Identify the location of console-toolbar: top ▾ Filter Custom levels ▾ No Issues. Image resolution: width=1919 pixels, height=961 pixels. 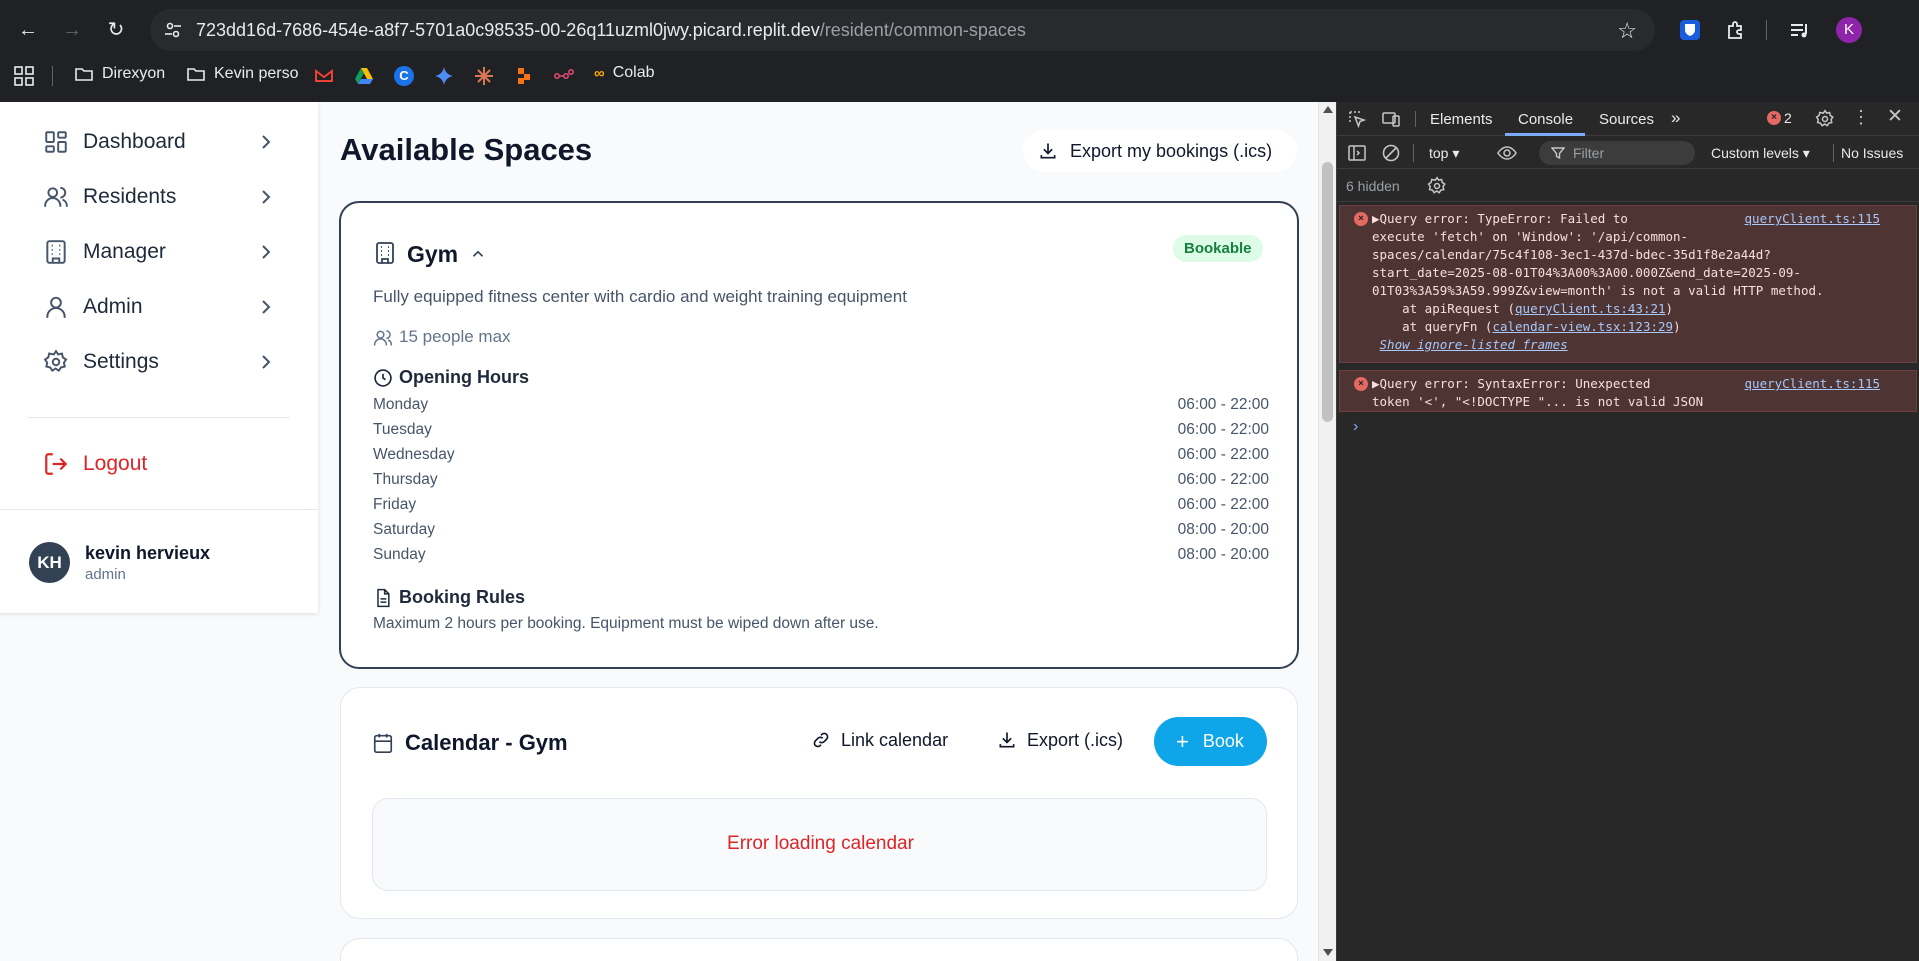
(1628, 153).